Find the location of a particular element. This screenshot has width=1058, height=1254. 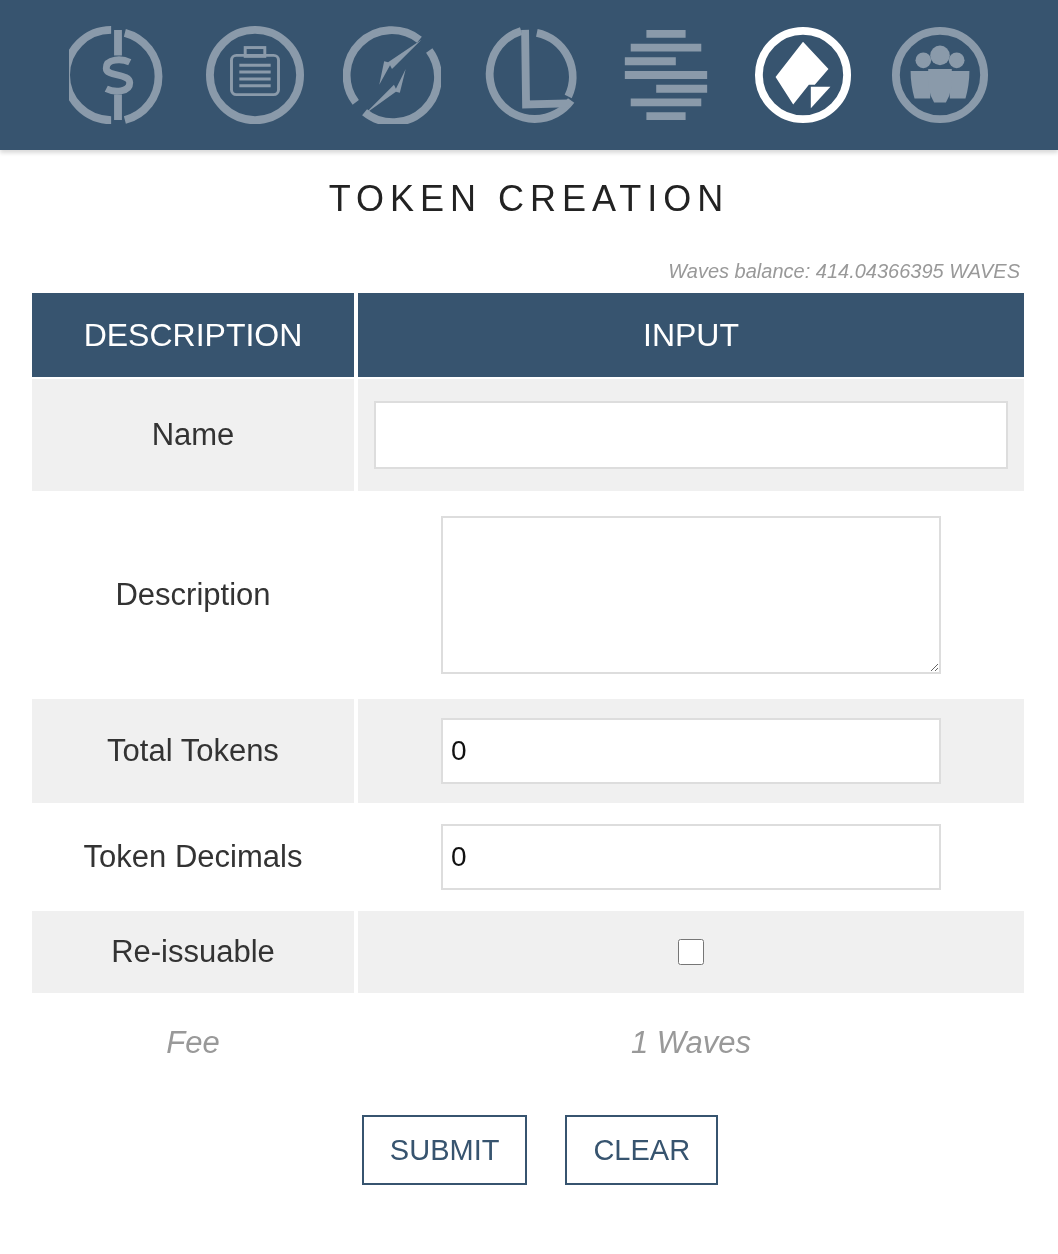

action-button: SUBMIT is located at coordinates (444, 1150).